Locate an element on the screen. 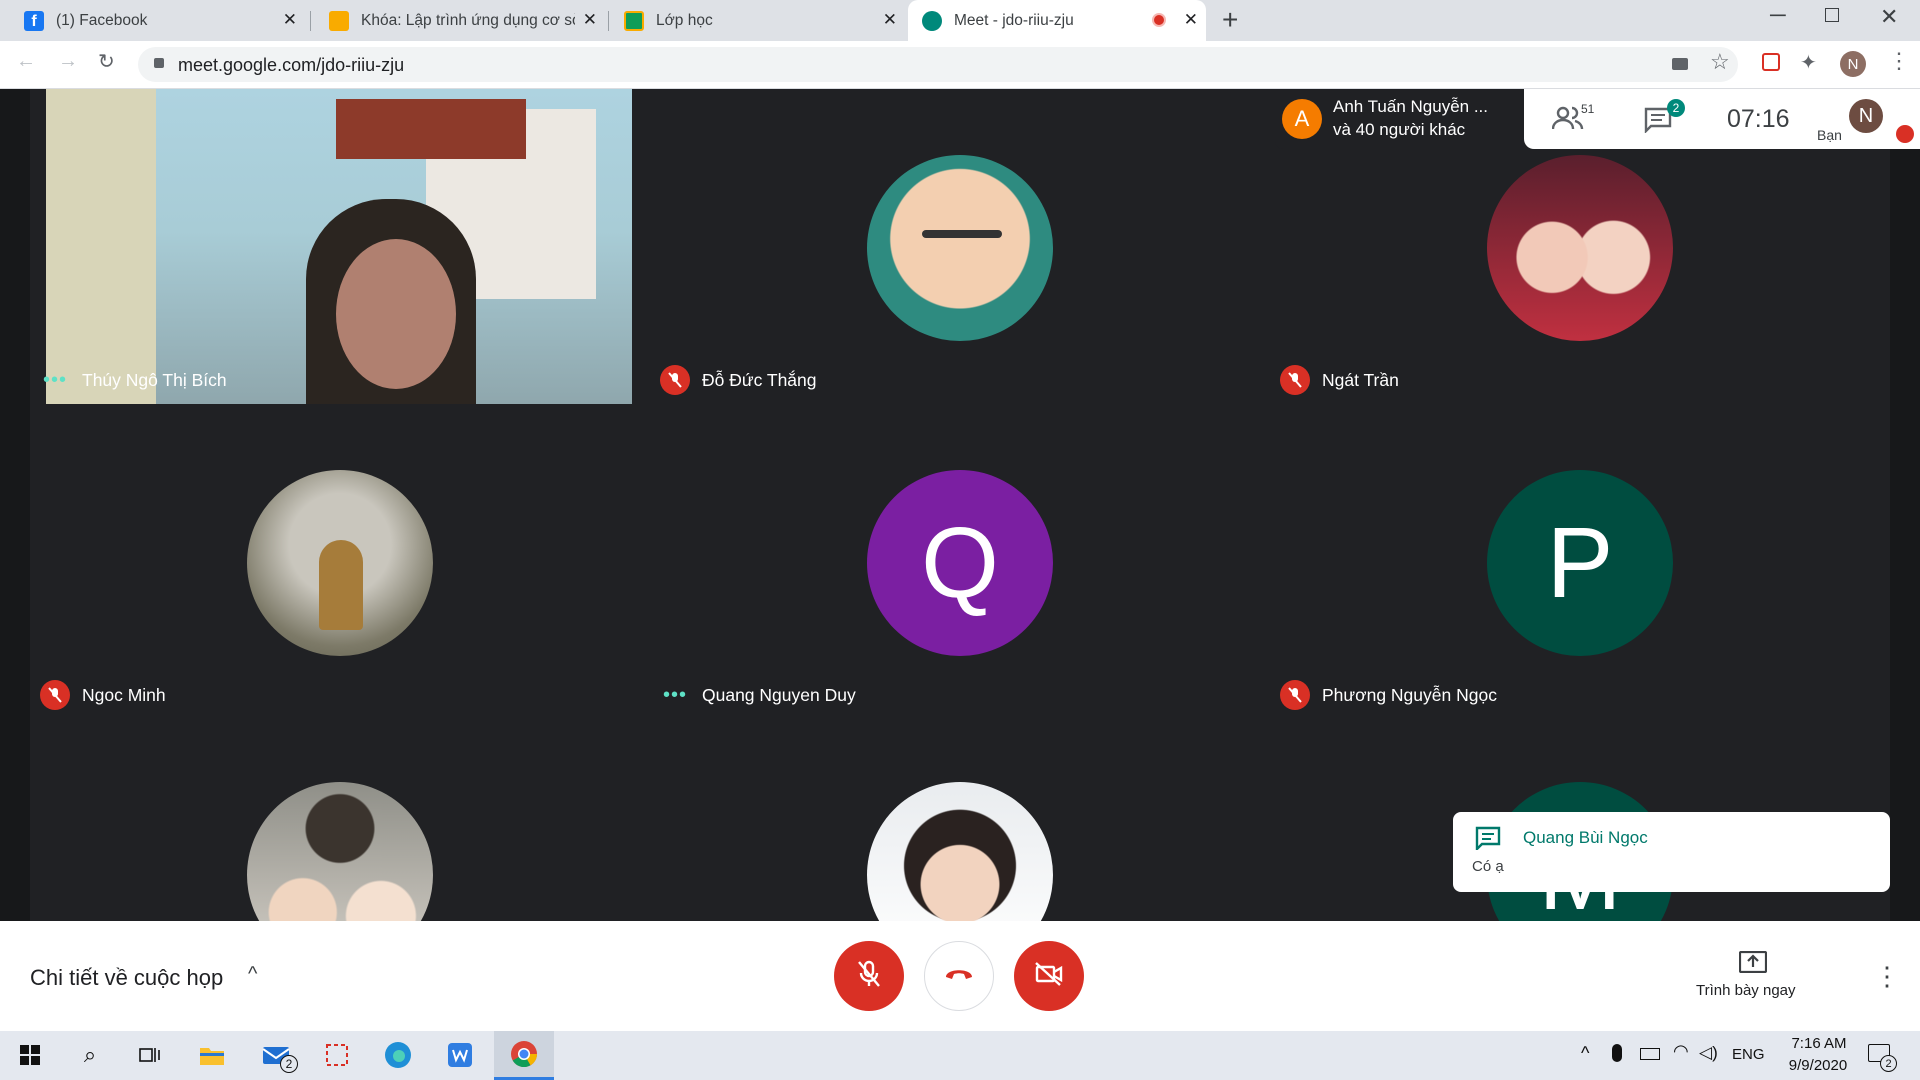  participants-summary: A Anh Tuấn Nguyễn ... và 40 người khác is located at coordinates (1398, 119).